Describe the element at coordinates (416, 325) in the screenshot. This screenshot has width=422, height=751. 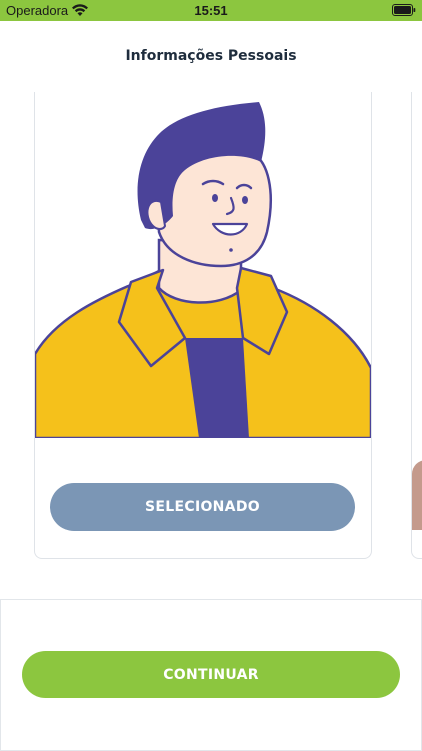
I see `avatar-card-next` at that location.